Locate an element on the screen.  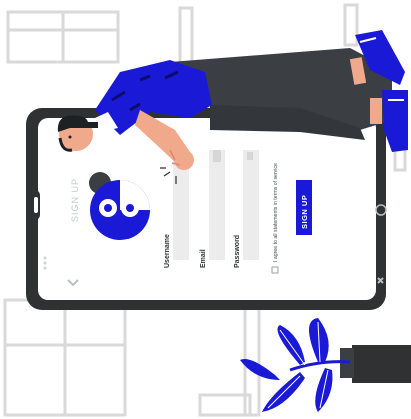
form-title: SIGN UP is located at coordinates (75, 200).